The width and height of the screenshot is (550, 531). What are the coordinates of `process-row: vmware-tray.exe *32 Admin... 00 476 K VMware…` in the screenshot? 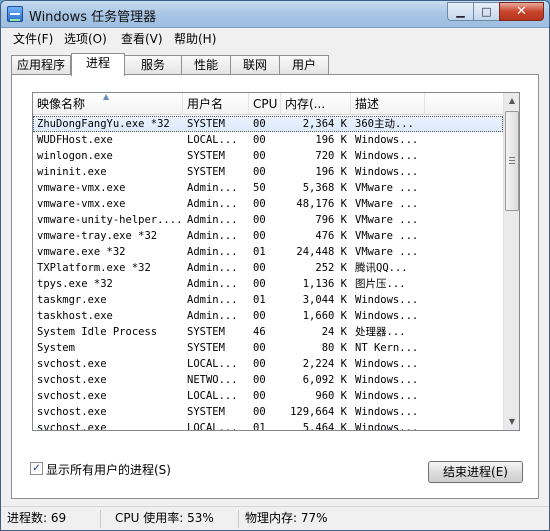 It's located at (268, 236).